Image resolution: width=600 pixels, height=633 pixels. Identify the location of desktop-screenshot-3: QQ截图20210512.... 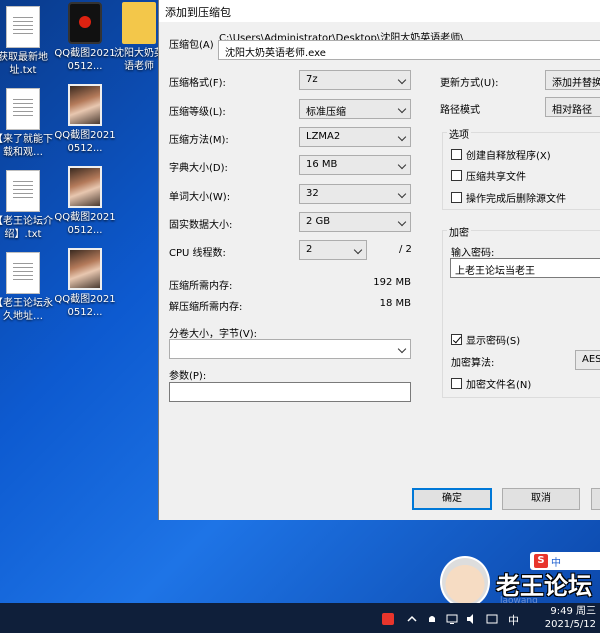
(85, 201).